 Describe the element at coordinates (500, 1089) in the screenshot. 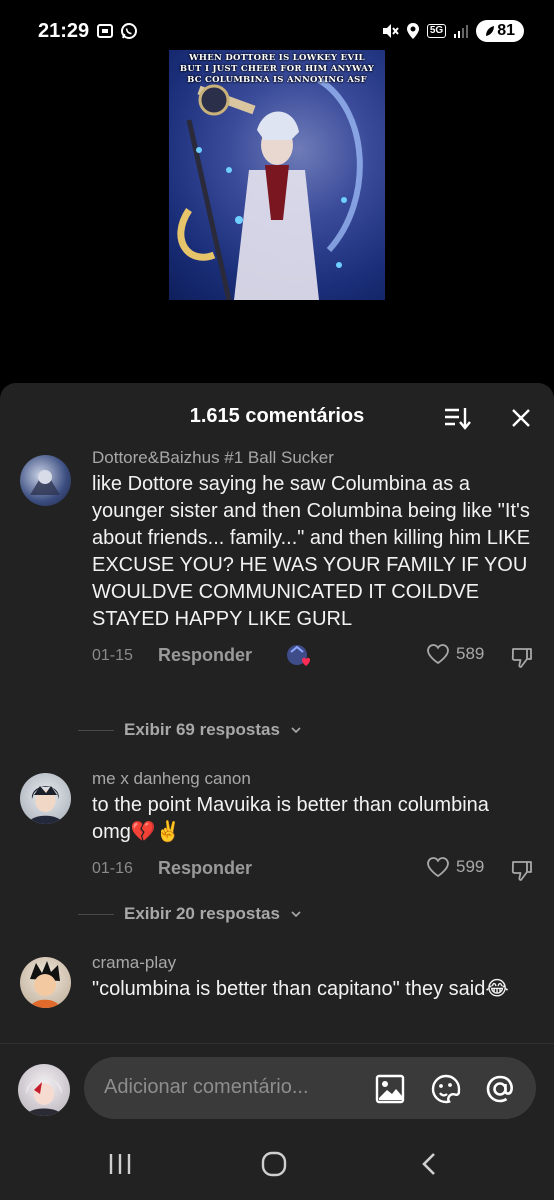

I see `mention-icon` at that location.